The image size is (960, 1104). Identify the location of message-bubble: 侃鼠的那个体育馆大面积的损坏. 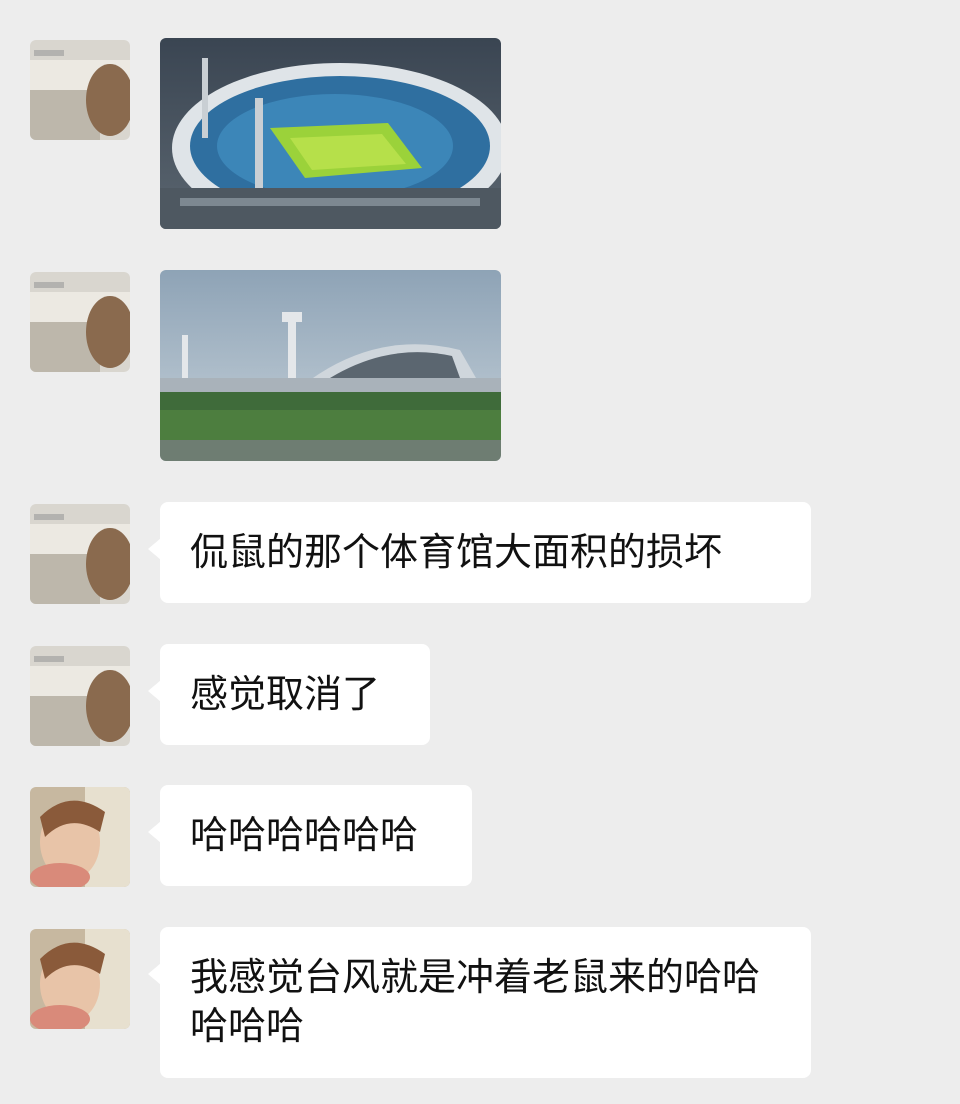
(479, 552).